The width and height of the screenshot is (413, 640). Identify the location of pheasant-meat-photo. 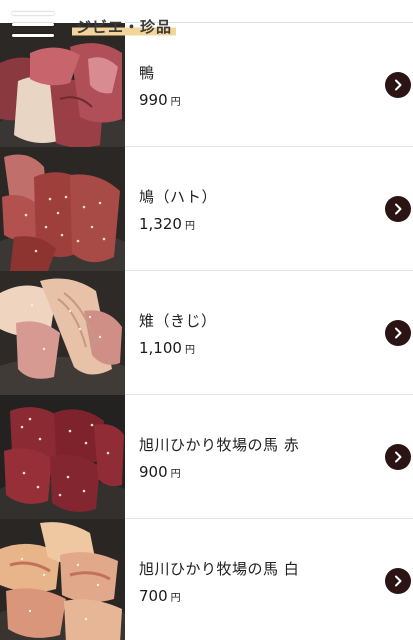
(62, 333).